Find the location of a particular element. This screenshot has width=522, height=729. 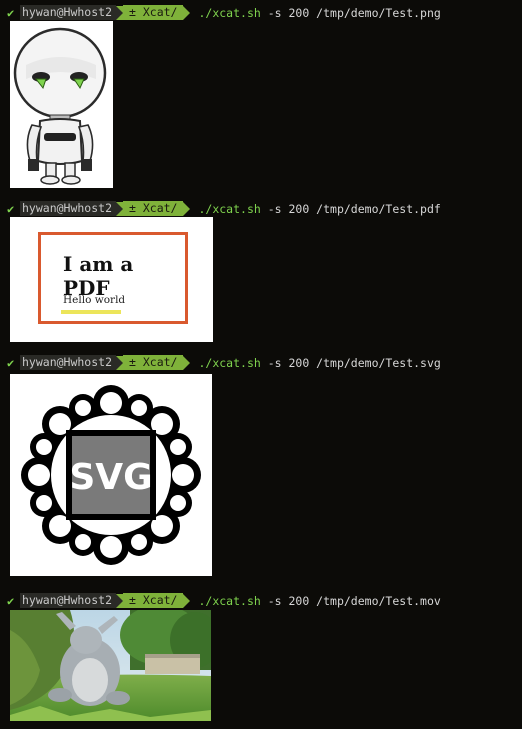

command-args: -s 200 /tmp/demo/Test.png is located at coordinates (350, 12).